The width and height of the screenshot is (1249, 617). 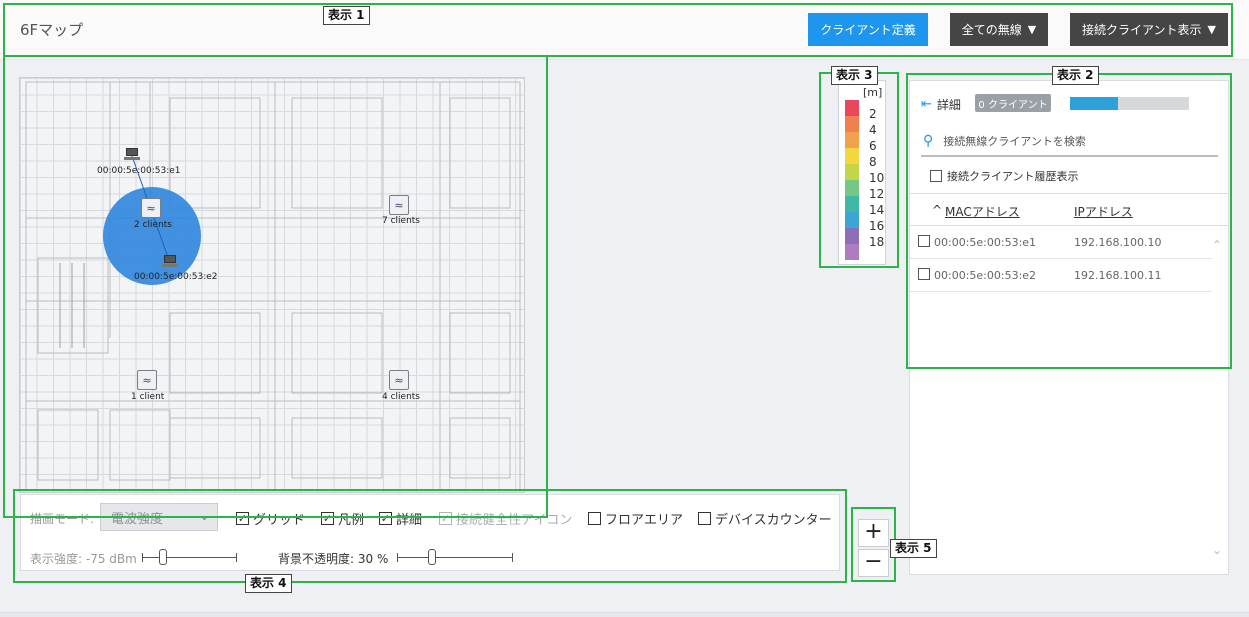 I want to click on draw-mode-value: 電波強度, so click(x=137, y=519).